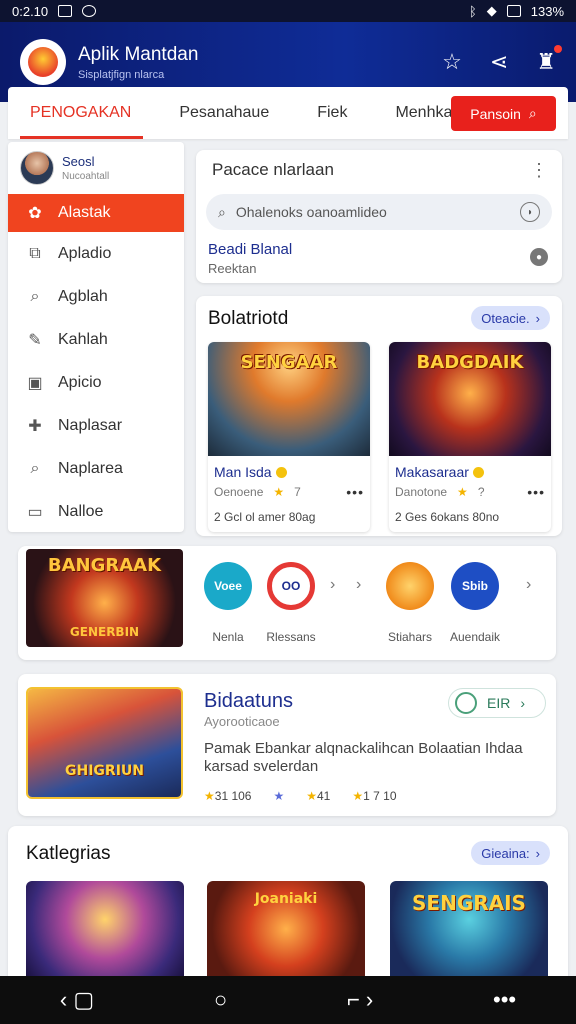 The image size is (576, 1024). I want to click on sidebar-item-alastak: ✿ Alastak, so click(96, 213).